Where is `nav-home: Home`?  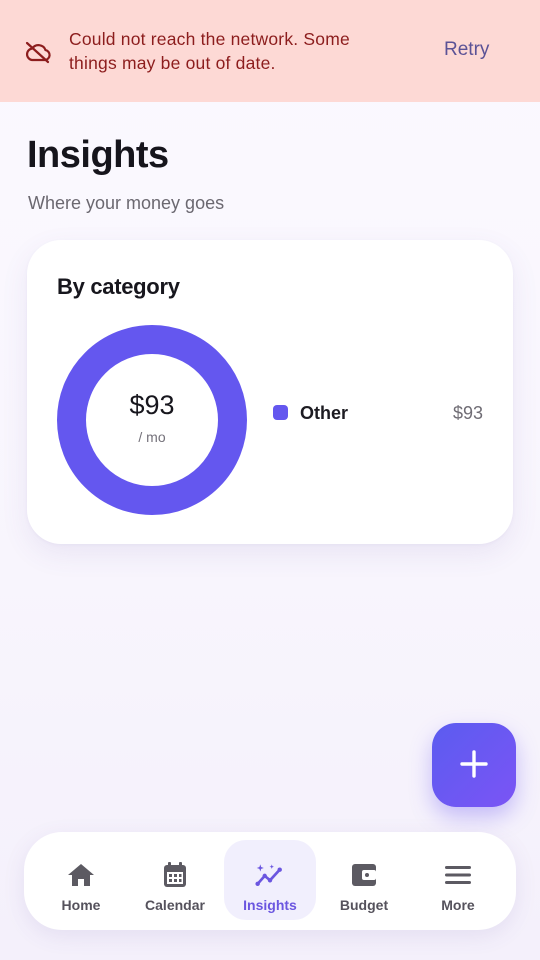 nav-home: Home is located at coordinates (81, 880).